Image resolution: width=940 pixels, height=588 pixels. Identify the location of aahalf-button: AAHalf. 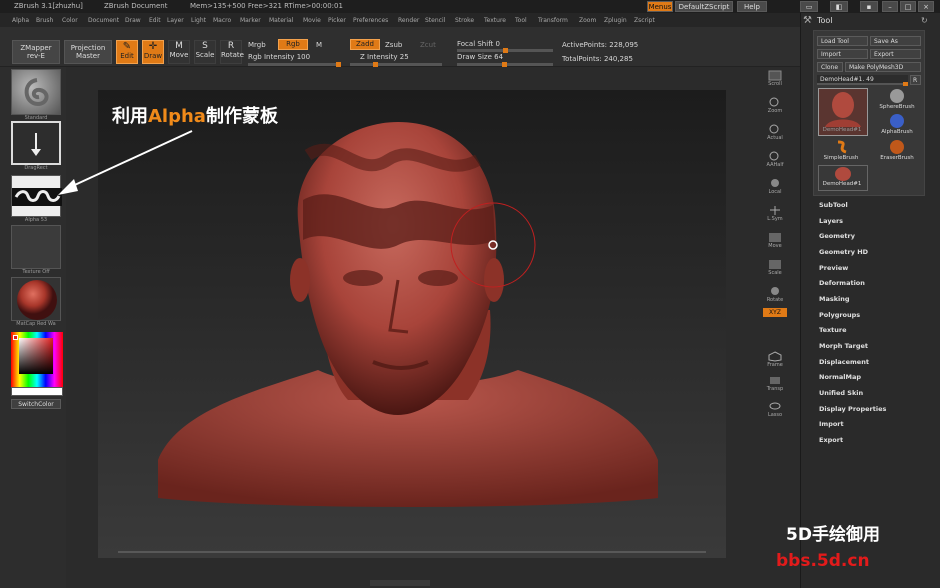
(775, 161).